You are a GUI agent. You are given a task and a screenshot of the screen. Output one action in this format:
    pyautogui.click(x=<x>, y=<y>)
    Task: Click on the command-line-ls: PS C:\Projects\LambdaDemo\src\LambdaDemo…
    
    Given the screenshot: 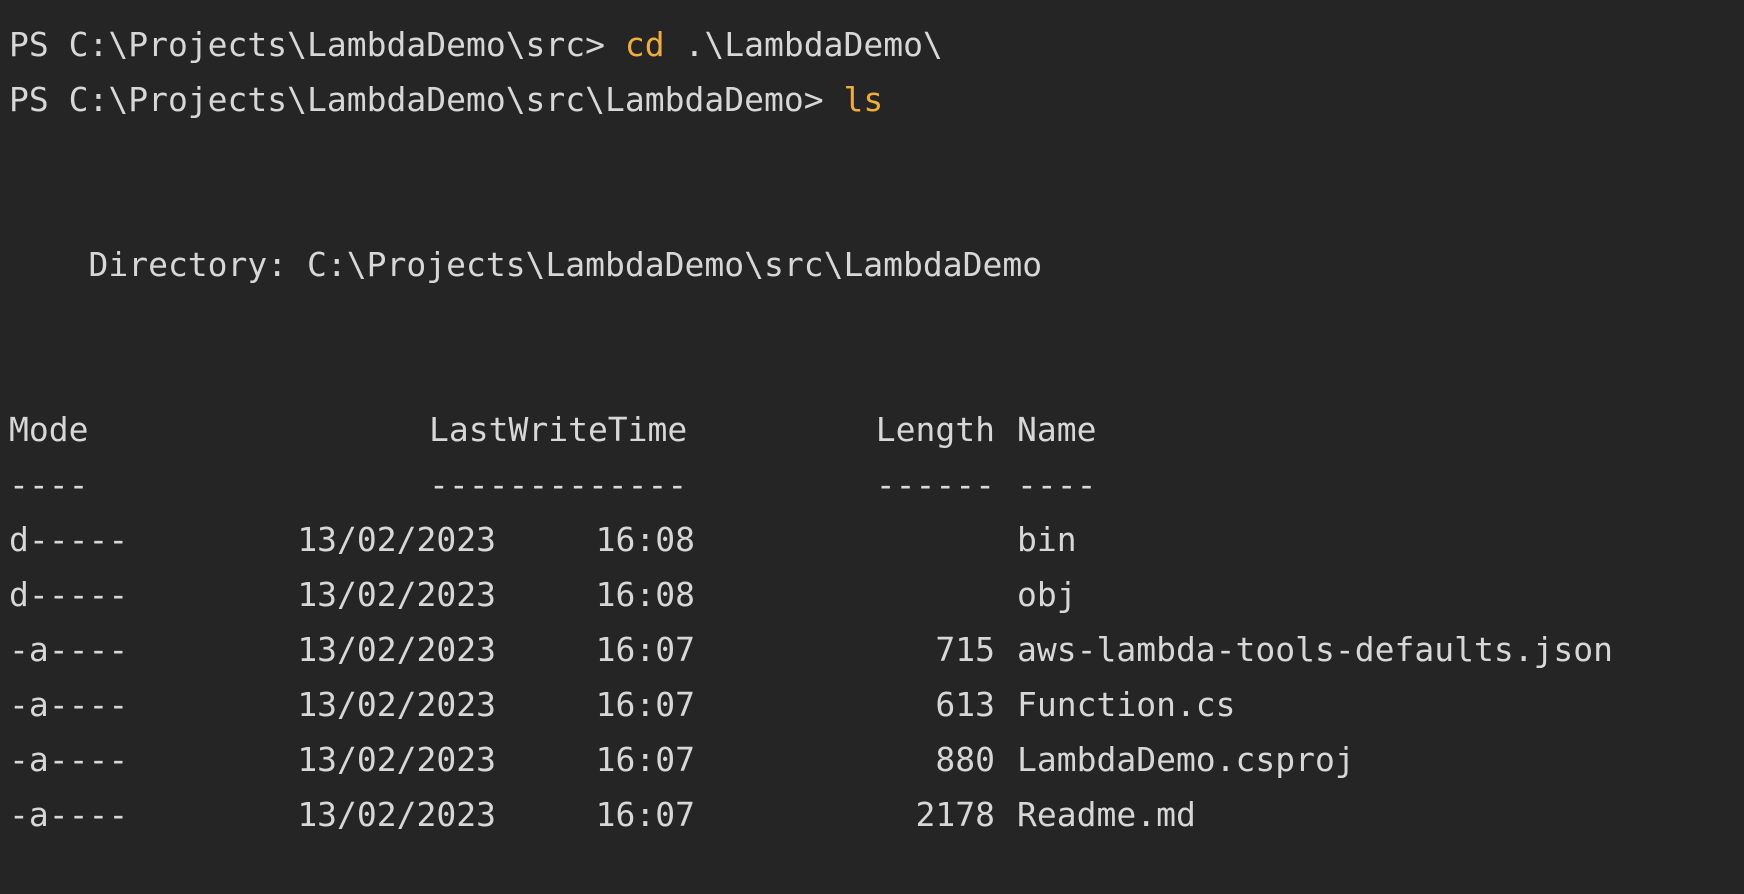 What is the action you would take?
    pyautogui.click(x=872, y=99)
    